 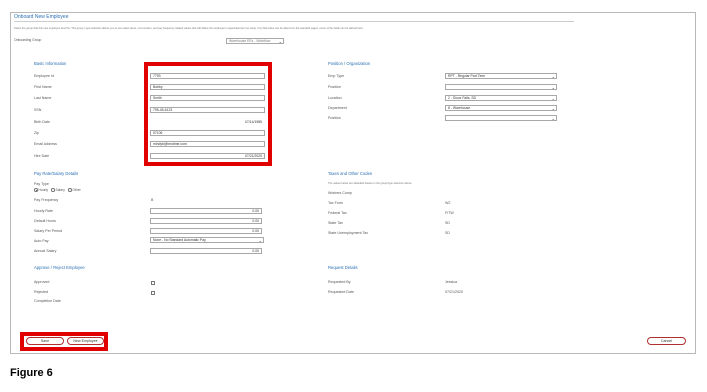 What do you see at coordinates (43, 87) in the screenshot?
I see `first-name-label: First Name` at bounding box center [43, 87].